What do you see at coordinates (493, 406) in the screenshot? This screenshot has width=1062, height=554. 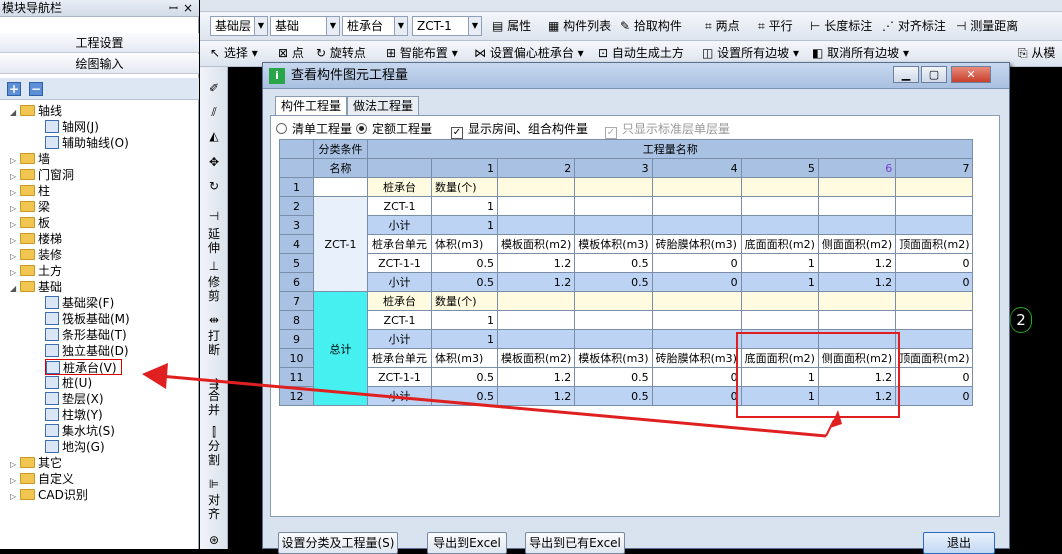 I see `annotation-arrow-line` at bounding box center [493, 406].